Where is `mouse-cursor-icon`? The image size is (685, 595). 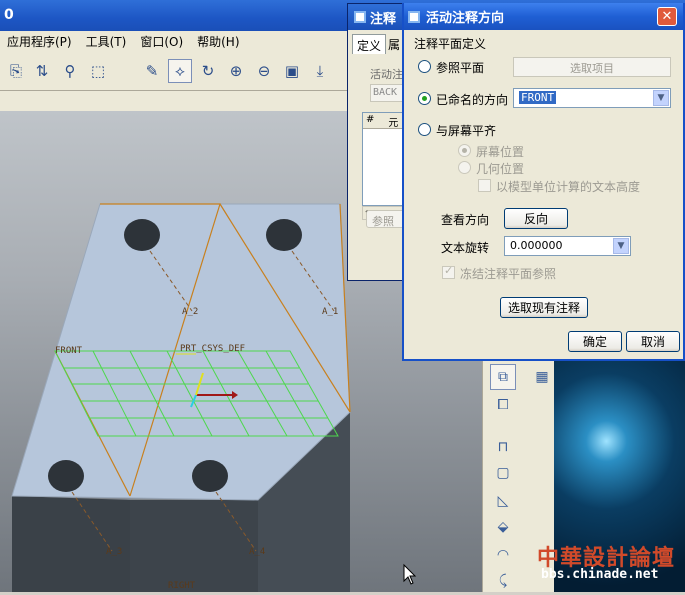 mouse-cursor-icon is located at coordinates (410, 574).